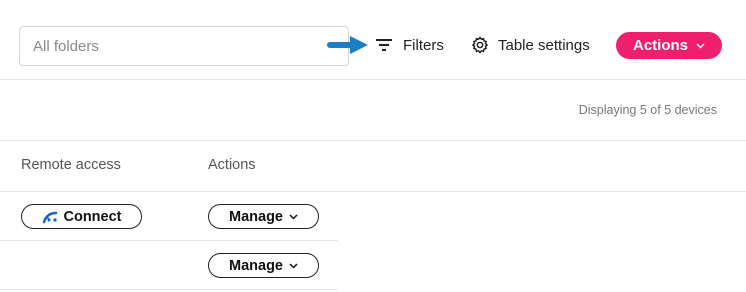 Image resolution: width=746 pixels, height=292 pixels. I want to click on filter-icon, so click(384, 45).